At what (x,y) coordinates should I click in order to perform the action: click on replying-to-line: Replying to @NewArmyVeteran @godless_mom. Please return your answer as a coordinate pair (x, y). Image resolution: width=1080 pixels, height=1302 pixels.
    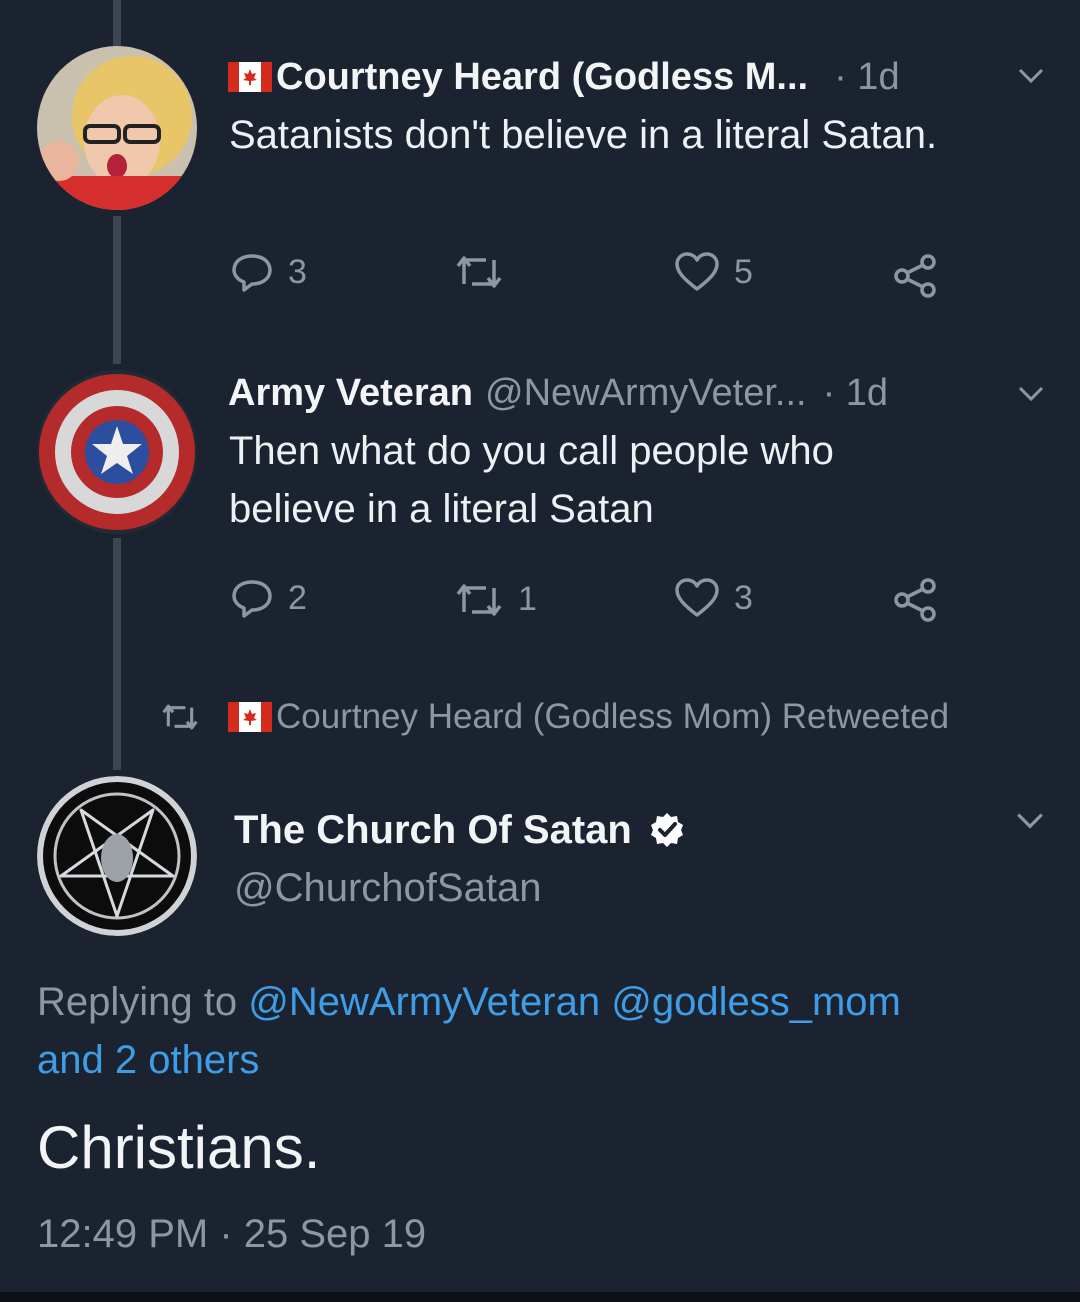
    Looking at the image, I should click on (469, 1002).